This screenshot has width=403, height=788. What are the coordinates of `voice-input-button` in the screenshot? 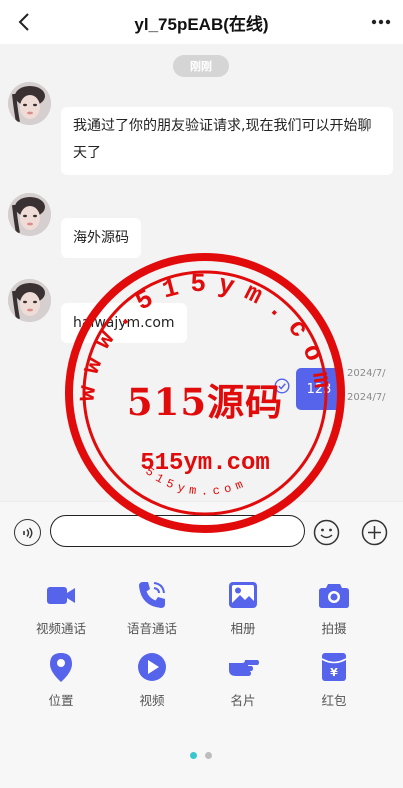 It's located at (27, 532).